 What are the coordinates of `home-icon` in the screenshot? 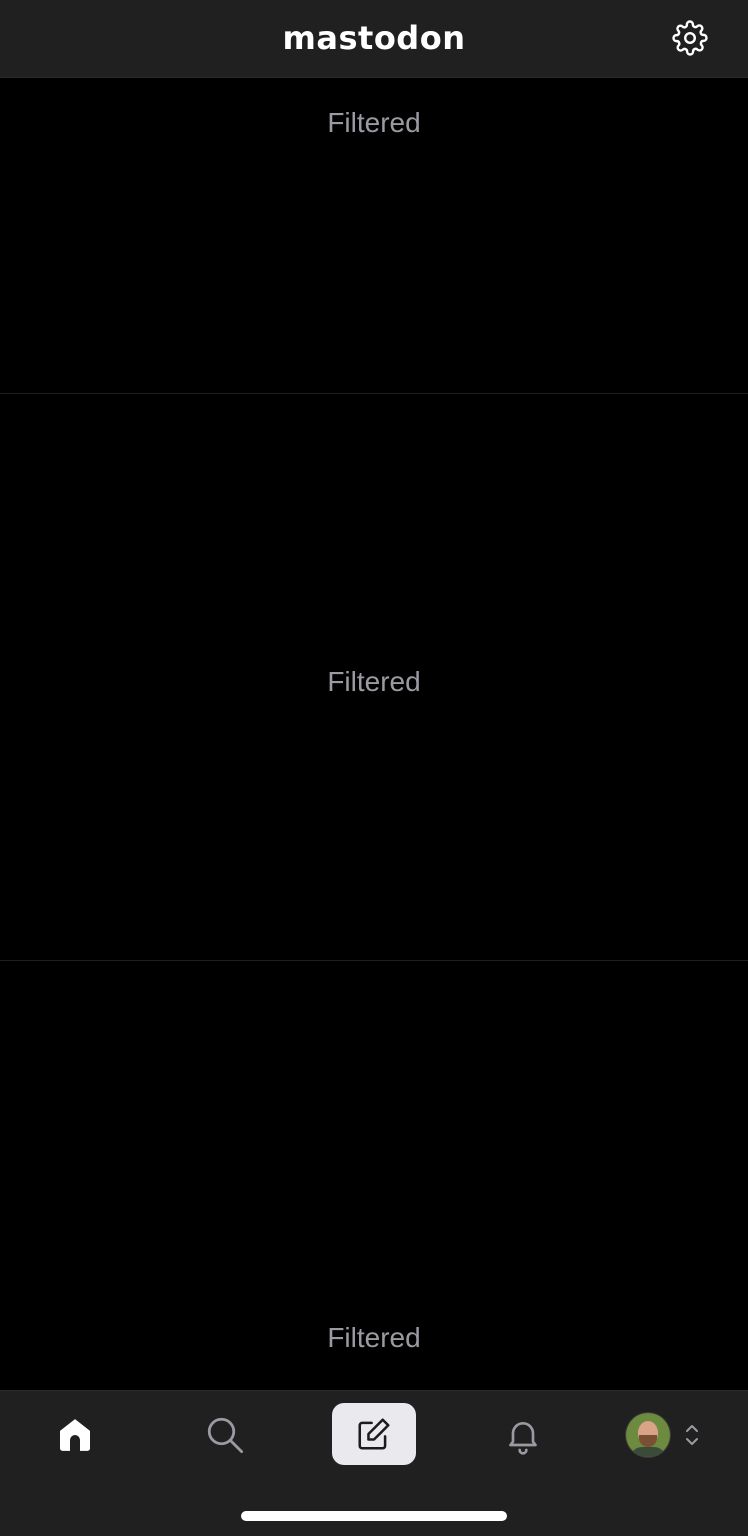 It's located at (75, 1435).